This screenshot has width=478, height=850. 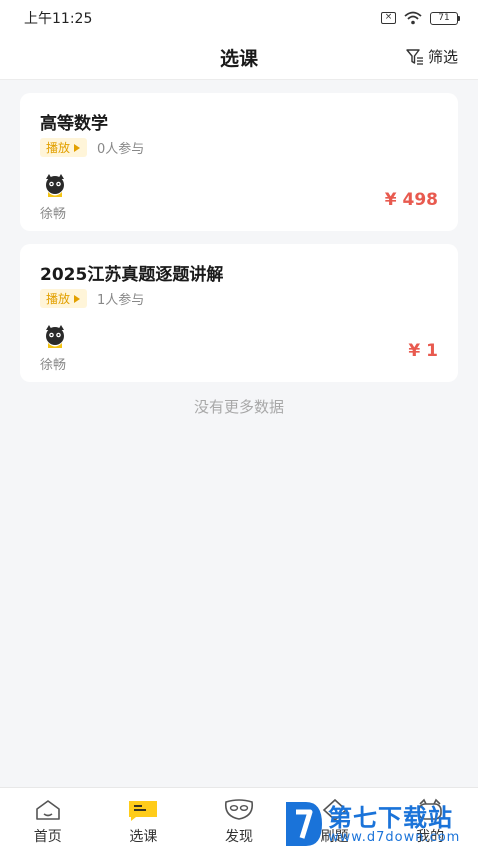 What do you see at coordinates (390, 818) in the screenshot?
I see `watermark-text: 第七下载站` at bounding box center [390, 818].